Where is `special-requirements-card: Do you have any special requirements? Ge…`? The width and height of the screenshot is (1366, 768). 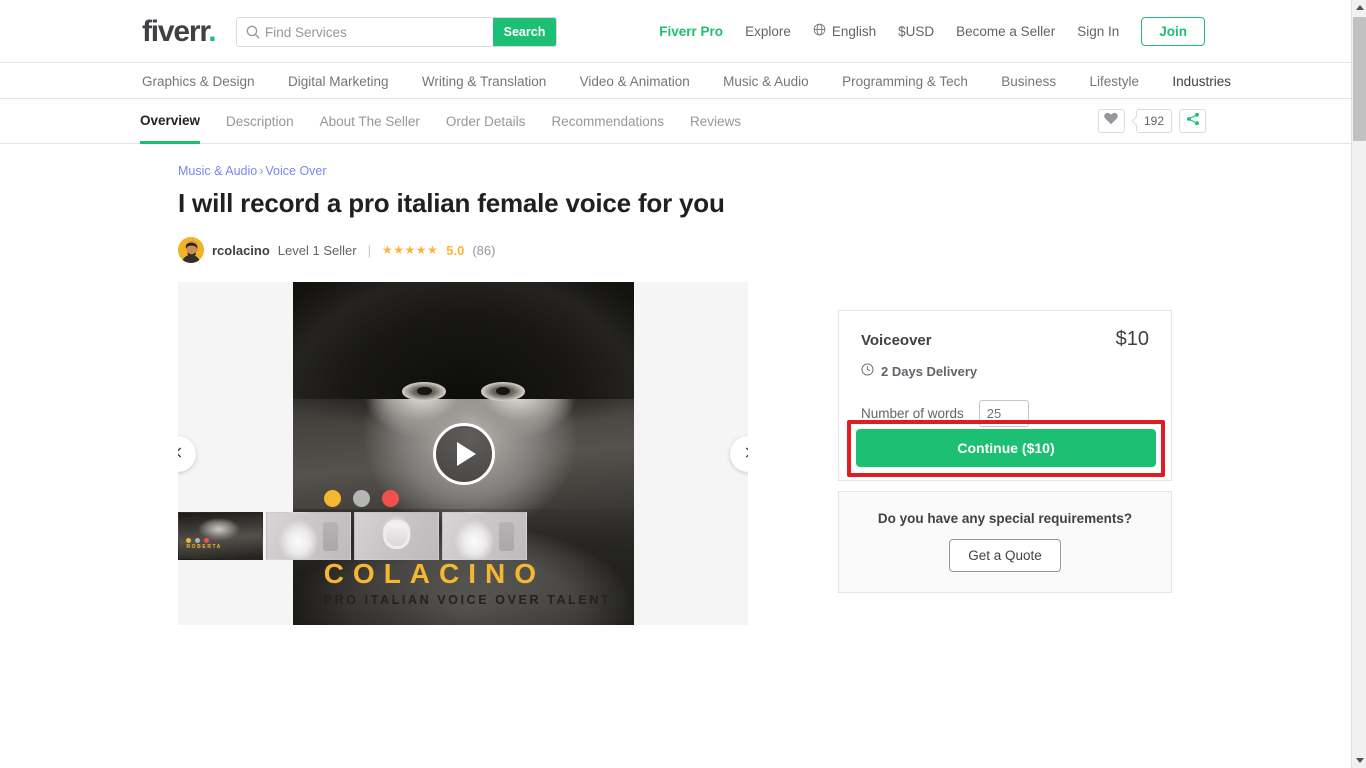
special-requirements-card: Do you have any special requirements? Ge… is located at coordinates (1005, 542).